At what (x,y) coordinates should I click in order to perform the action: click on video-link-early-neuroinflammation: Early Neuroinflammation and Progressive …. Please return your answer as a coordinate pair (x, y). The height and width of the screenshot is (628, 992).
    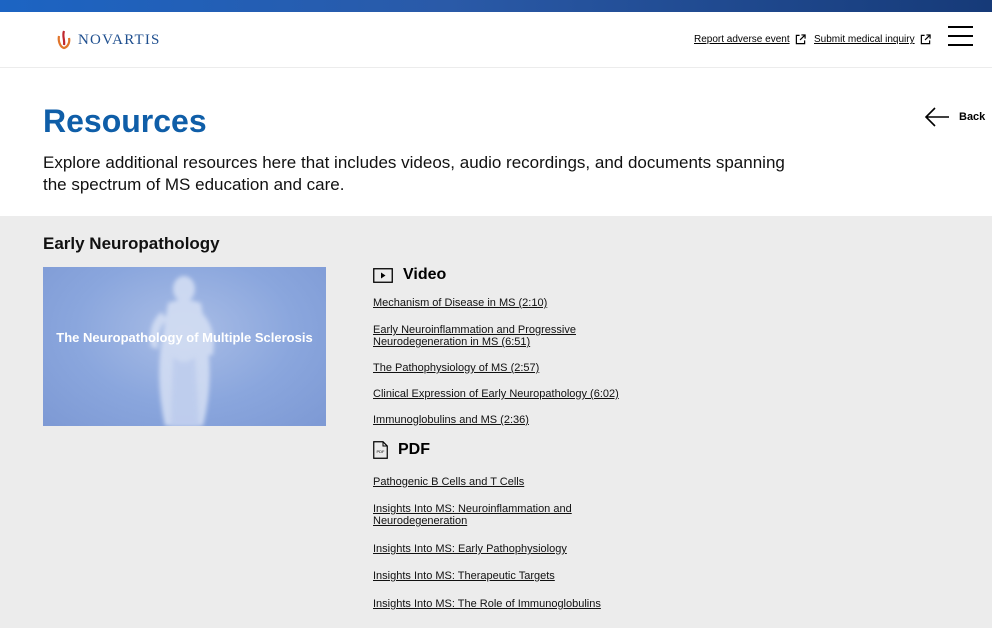
    Looking at the image, I should click on (483, 336).